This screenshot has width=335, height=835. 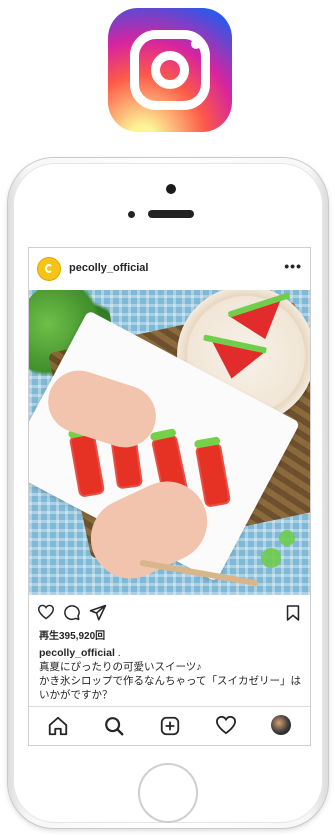 I want to click on user-avatar, so click(x=49, y=269).